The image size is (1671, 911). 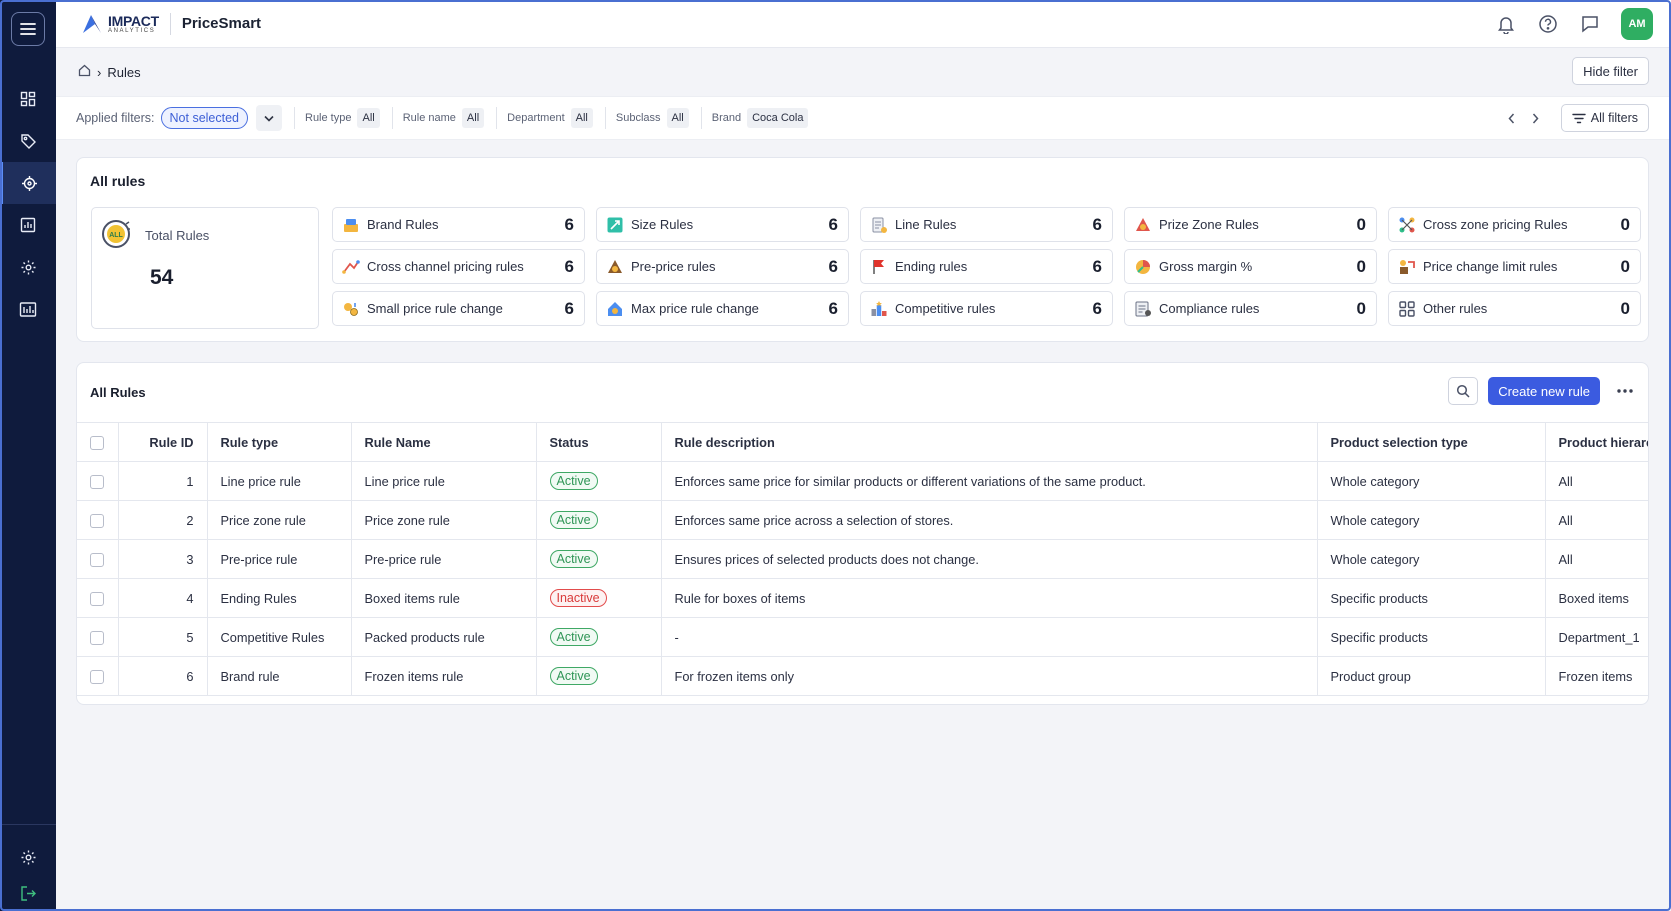 What do you see at coordinates (28, 857) in the screenshot?
I see `settings-bottom-gear-icon` at bounding box center [28, 857].